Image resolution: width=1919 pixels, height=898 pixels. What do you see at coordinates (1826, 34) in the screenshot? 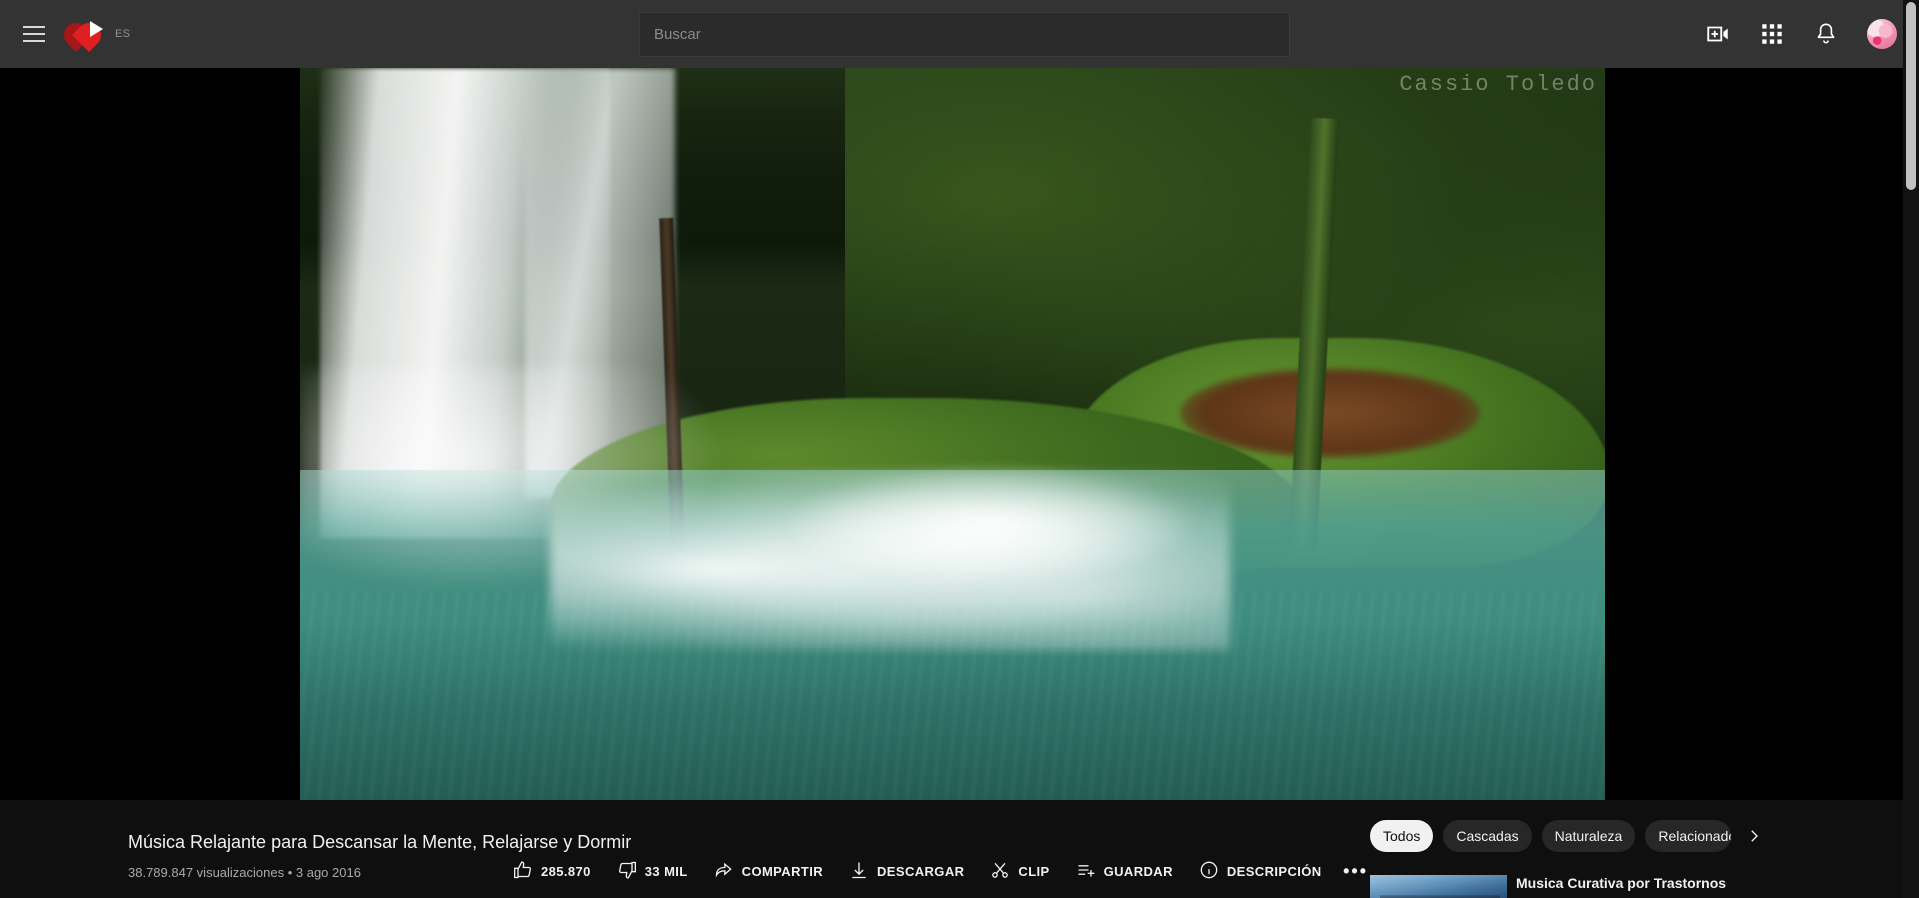
I see `notifications-bell-icon` at bounding box center [1826, 34].